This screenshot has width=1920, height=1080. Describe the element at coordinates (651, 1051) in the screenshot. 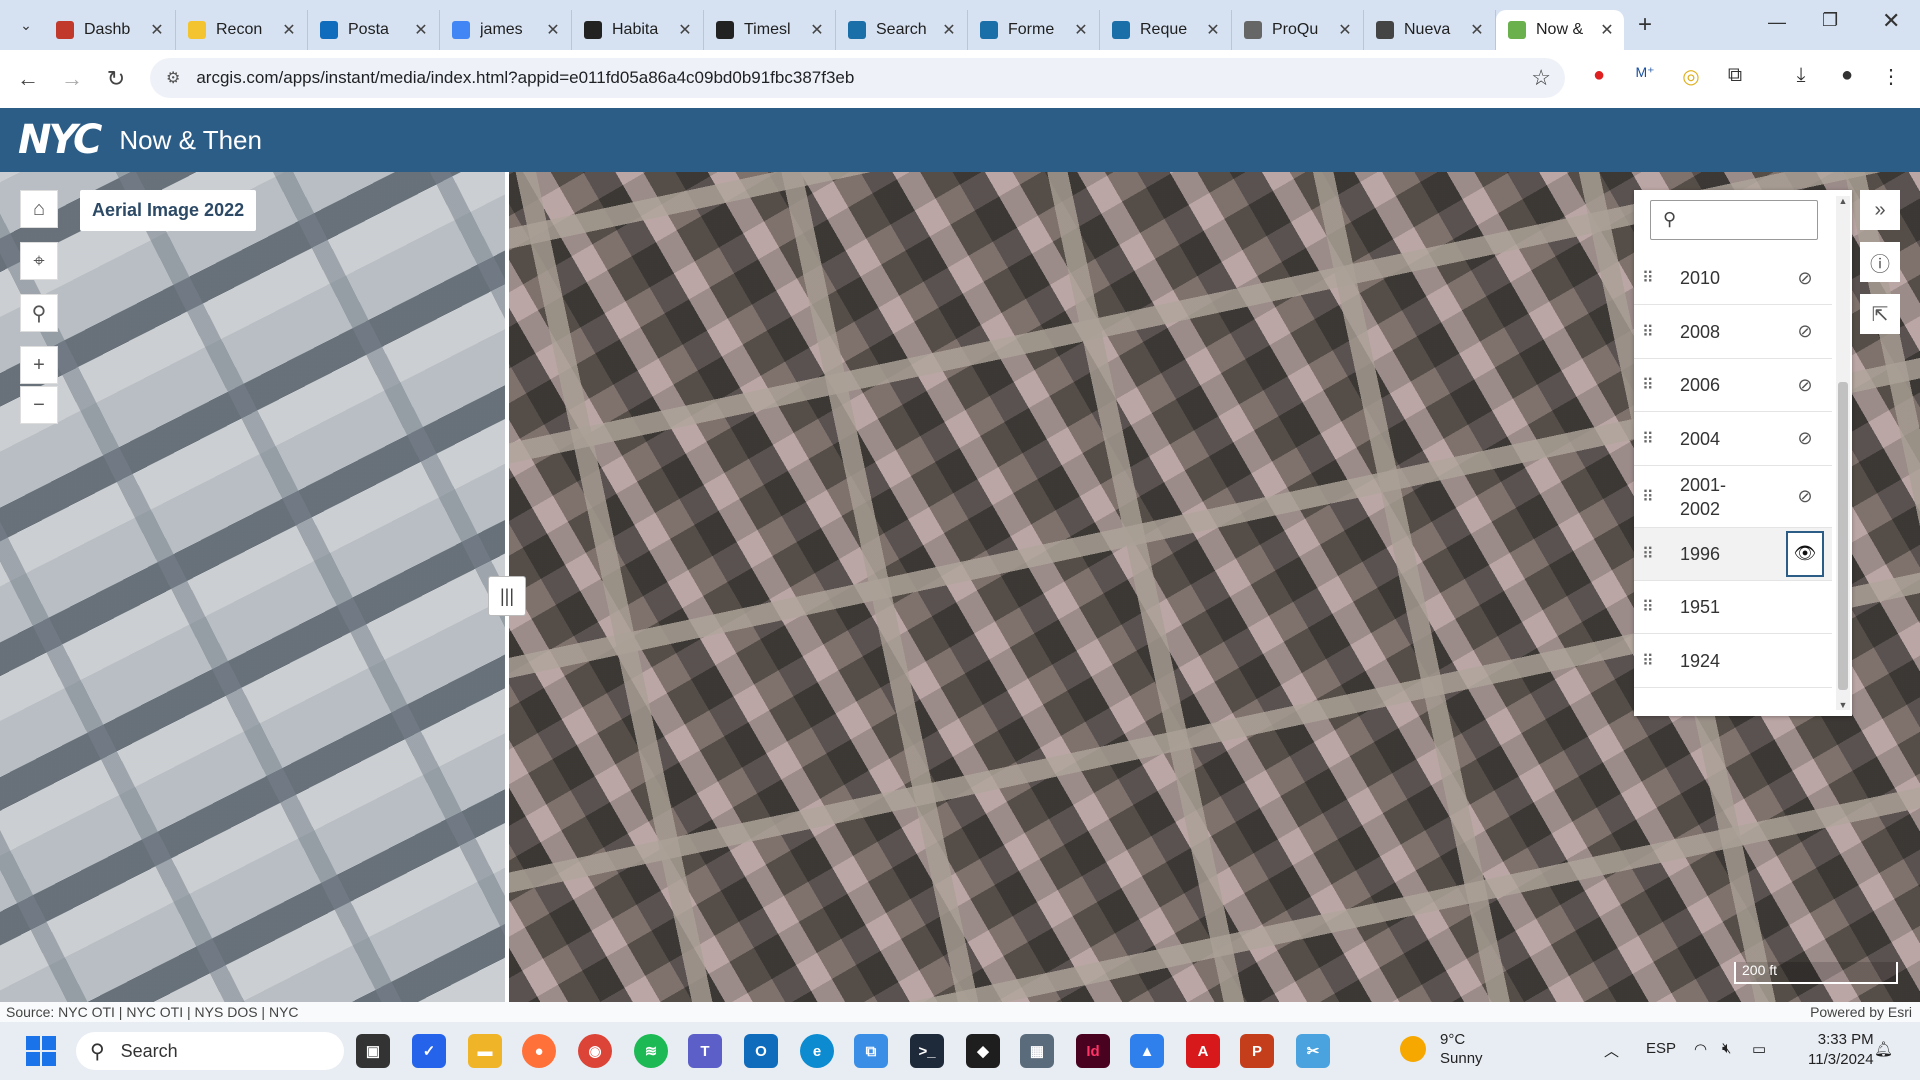

I see `spotify-icon: ≋` at that location.